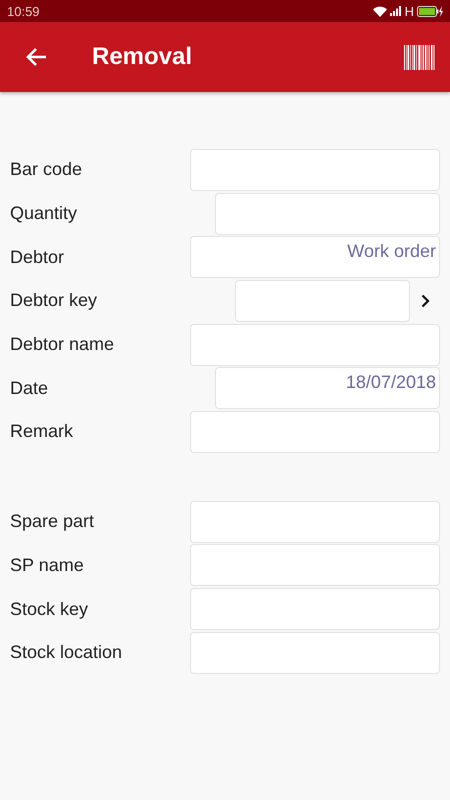  Describe the element at coordinates (315, 257) in the screenshot. I see `dropdown-field: Work order` at that location.